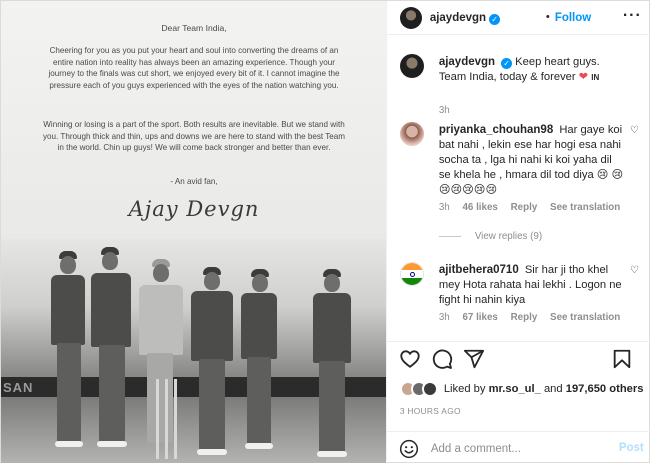  I want to click on liker-avatar, so click(429, 389).